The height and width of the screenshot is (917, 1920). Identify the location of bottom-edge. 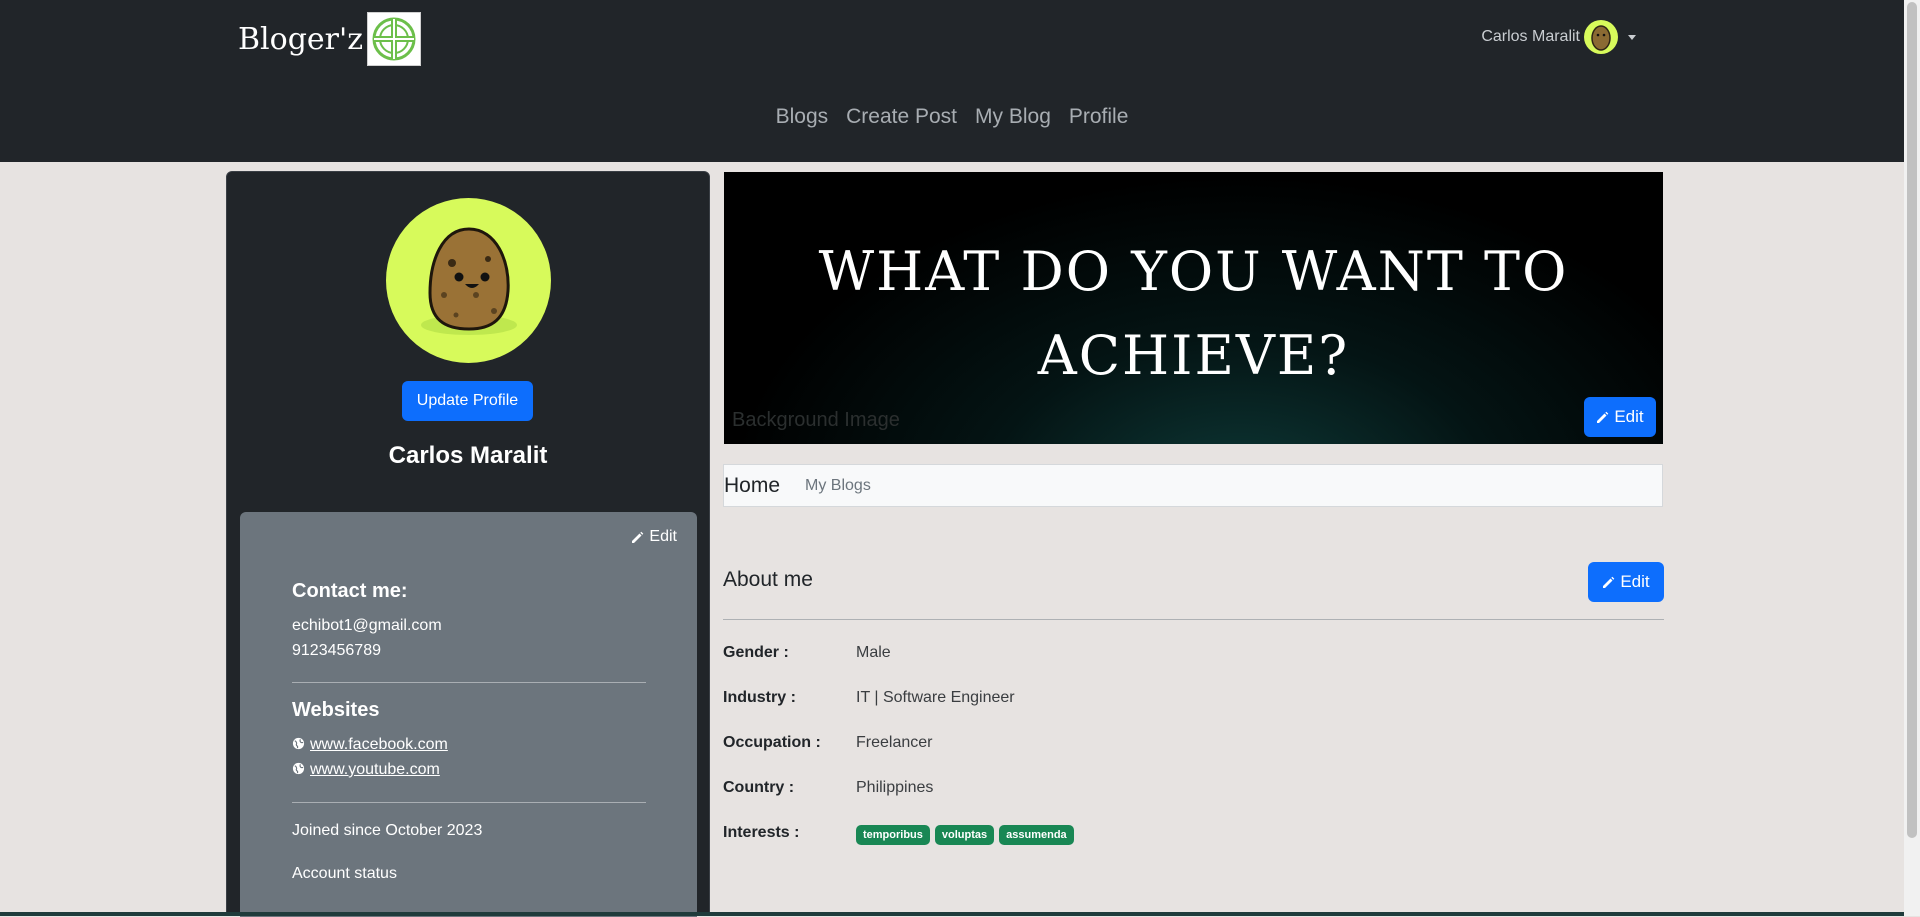
(952, 914).